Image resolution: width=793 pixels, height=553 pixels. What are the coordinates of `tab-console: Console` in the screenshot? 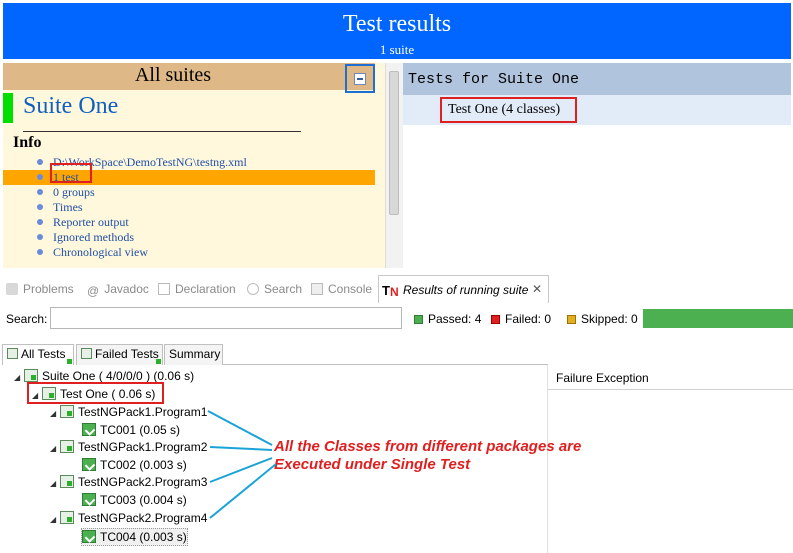 It's located at (341, 289).